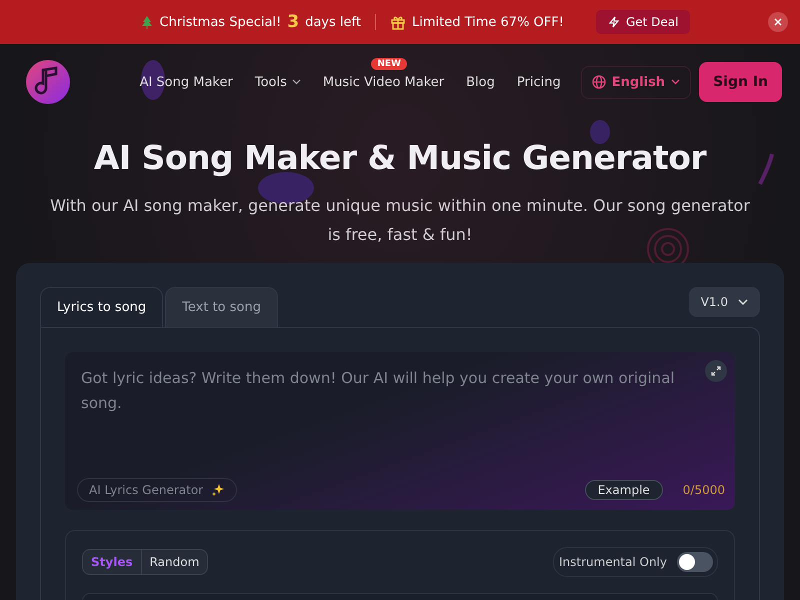  What do you see at coordinates (48, 82) in the screenshot?
I see `logo-icon` at bounding box center [48, 82].